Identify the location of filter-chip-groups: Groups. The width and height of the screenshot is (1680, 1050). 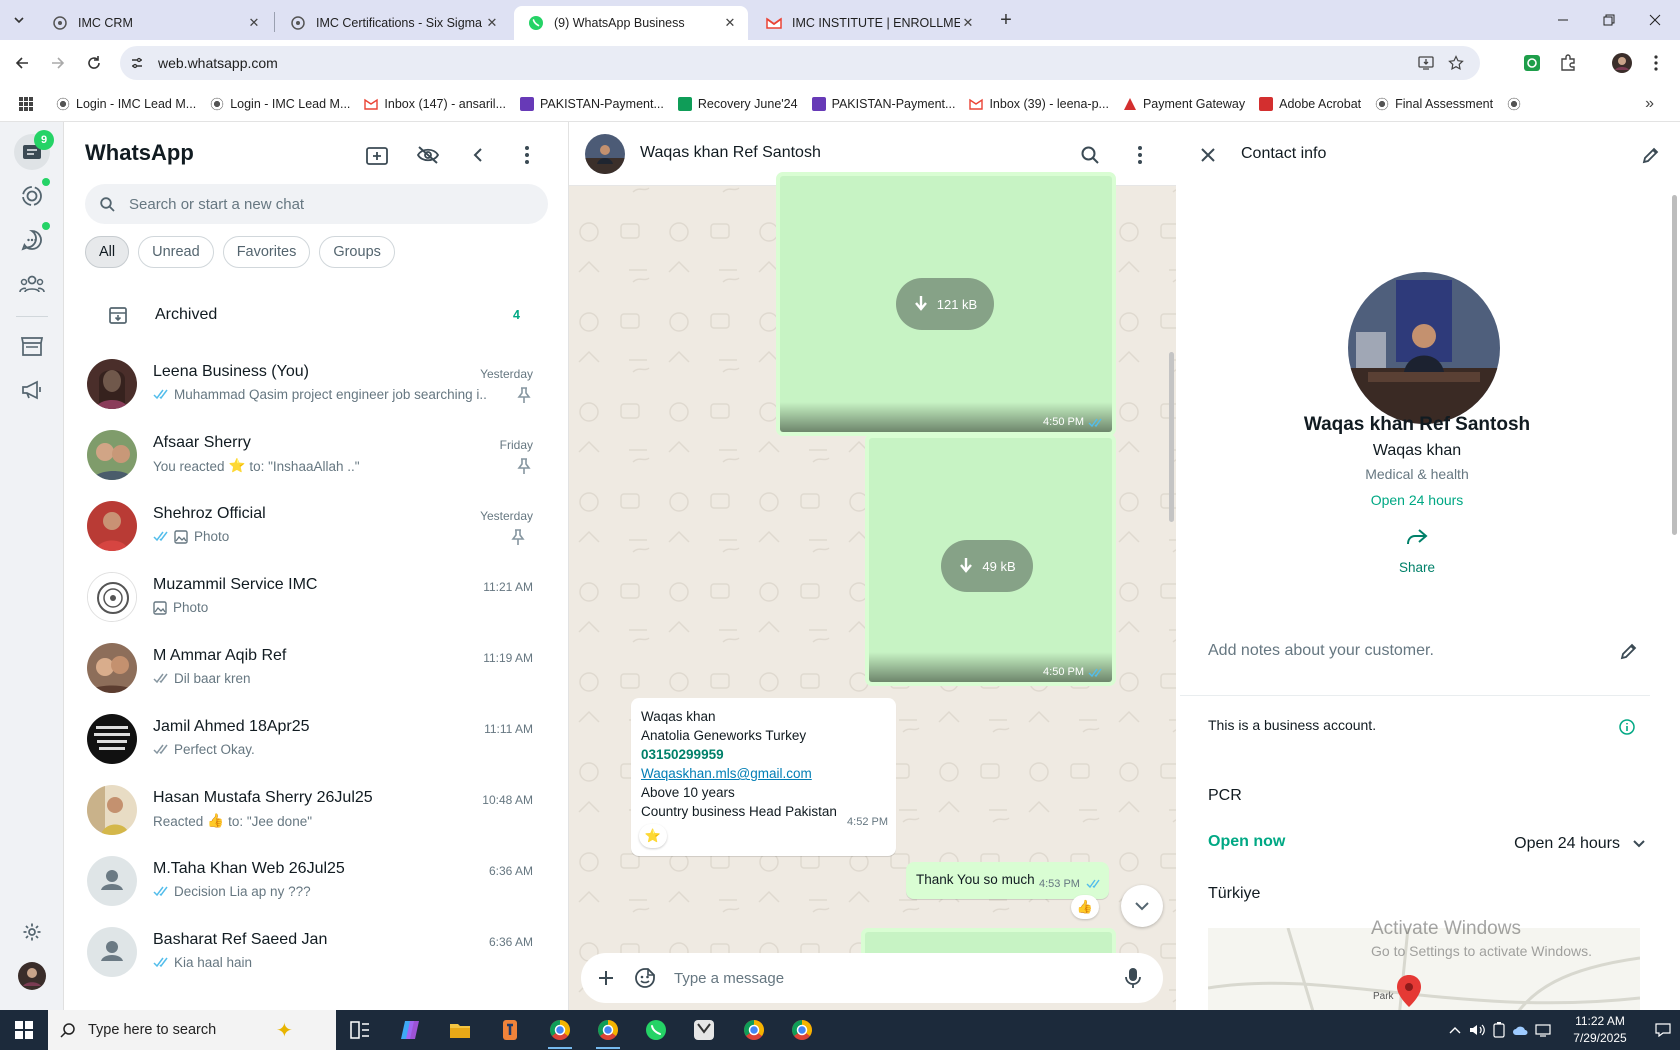
(357, 252).